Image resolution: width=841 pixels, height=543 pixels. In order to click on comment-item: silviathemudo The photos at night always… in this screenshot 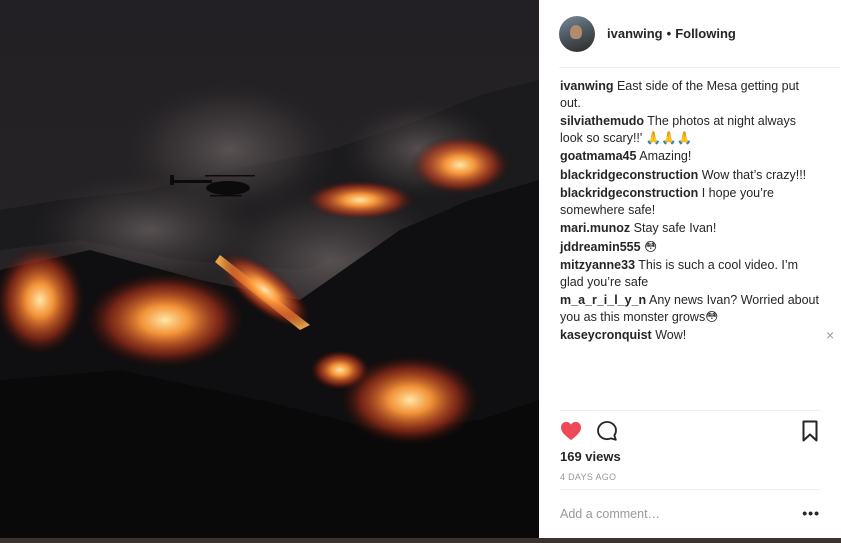, I will do `click(691, 129)`.